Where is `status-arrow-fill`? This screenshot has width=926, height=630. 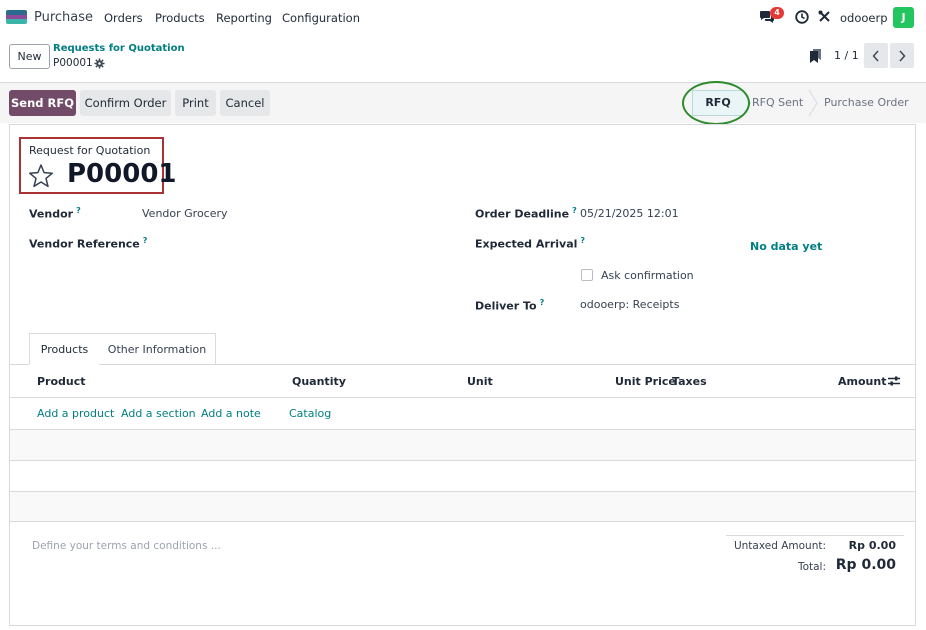 status-arrow-fill is located at coordinates (746, 103).